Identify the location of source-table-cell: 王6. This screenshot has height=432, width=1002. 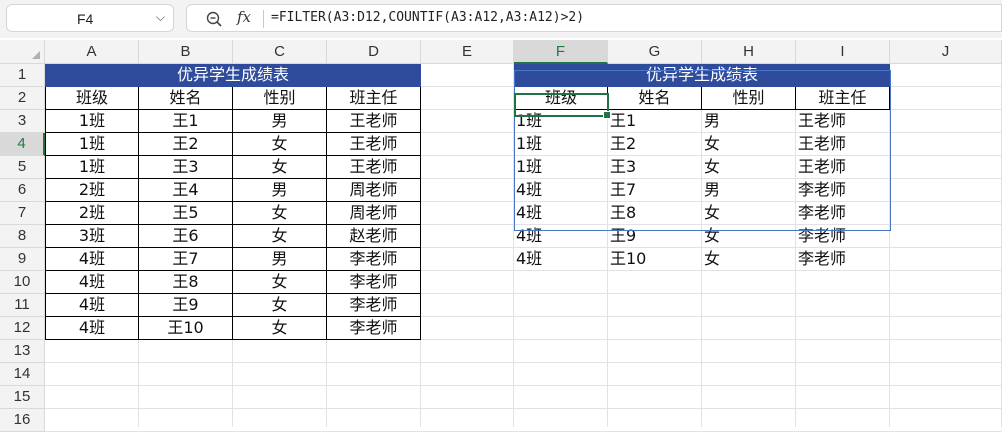
(186, 236).